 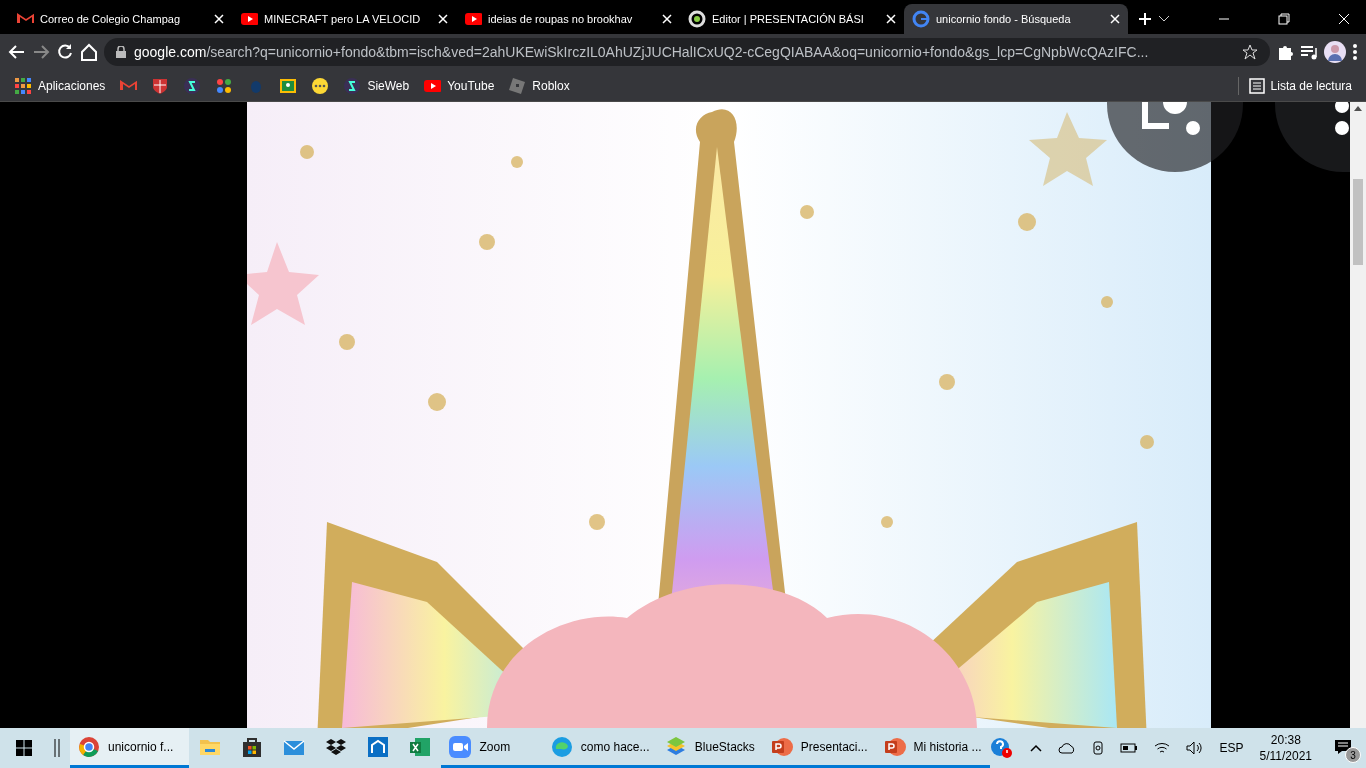 I want to click on scrollbar-thumb, so click(x=1358, y=222).